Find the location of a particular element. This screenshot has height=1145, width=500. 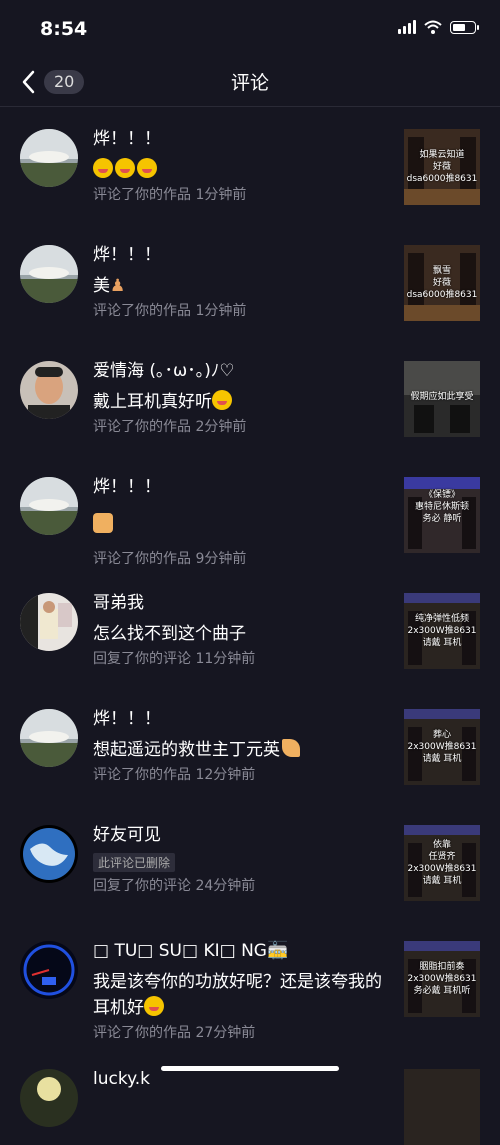

comment-text: 戴上耳机真好听 is located at coordinates (240, 402).